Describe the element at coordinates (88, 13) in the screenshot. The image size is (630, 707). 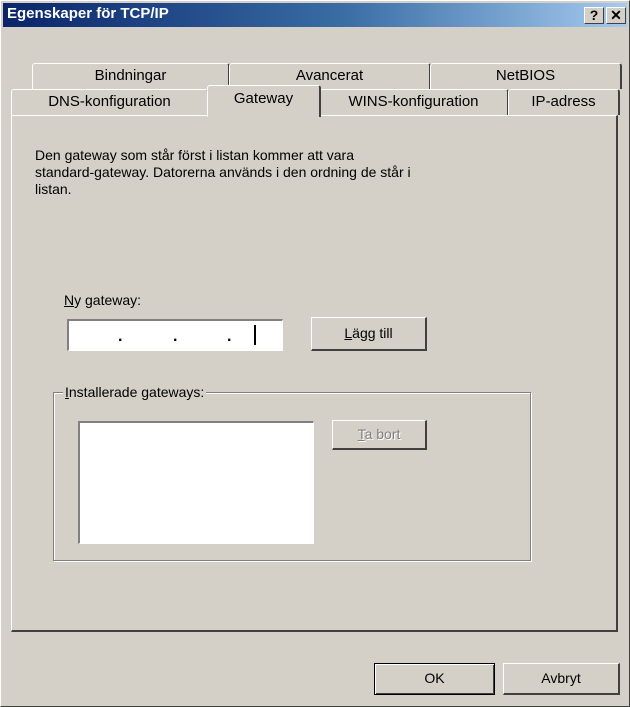
I see `window-title: Egenskaper för TCP/IP` at that location.